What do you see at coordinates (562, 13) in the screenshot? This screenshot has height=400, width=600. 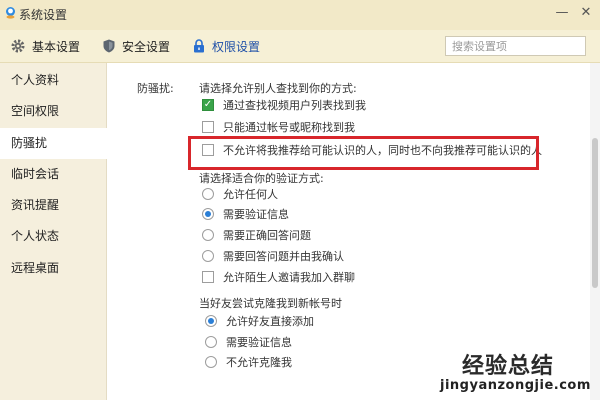 I see `minimize-button: —` at bounding box center [562, 13].